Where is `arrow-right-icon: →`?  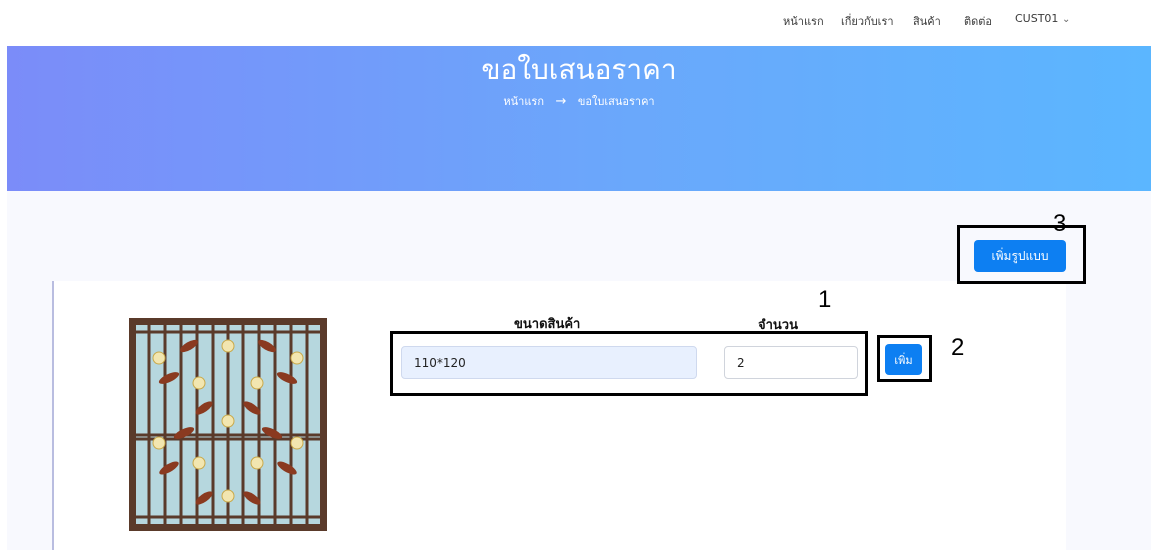
arrow-right-icon: → is located at coordinates (561, 101).